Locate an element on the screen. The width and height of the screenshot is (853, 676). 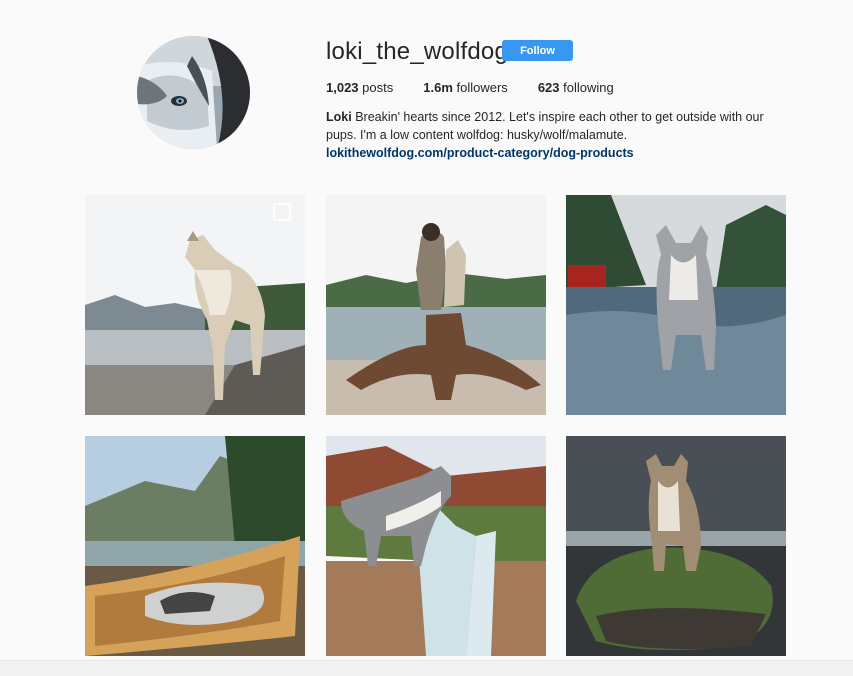
posts-count: 1,023 is located at coordinates (342, 87).